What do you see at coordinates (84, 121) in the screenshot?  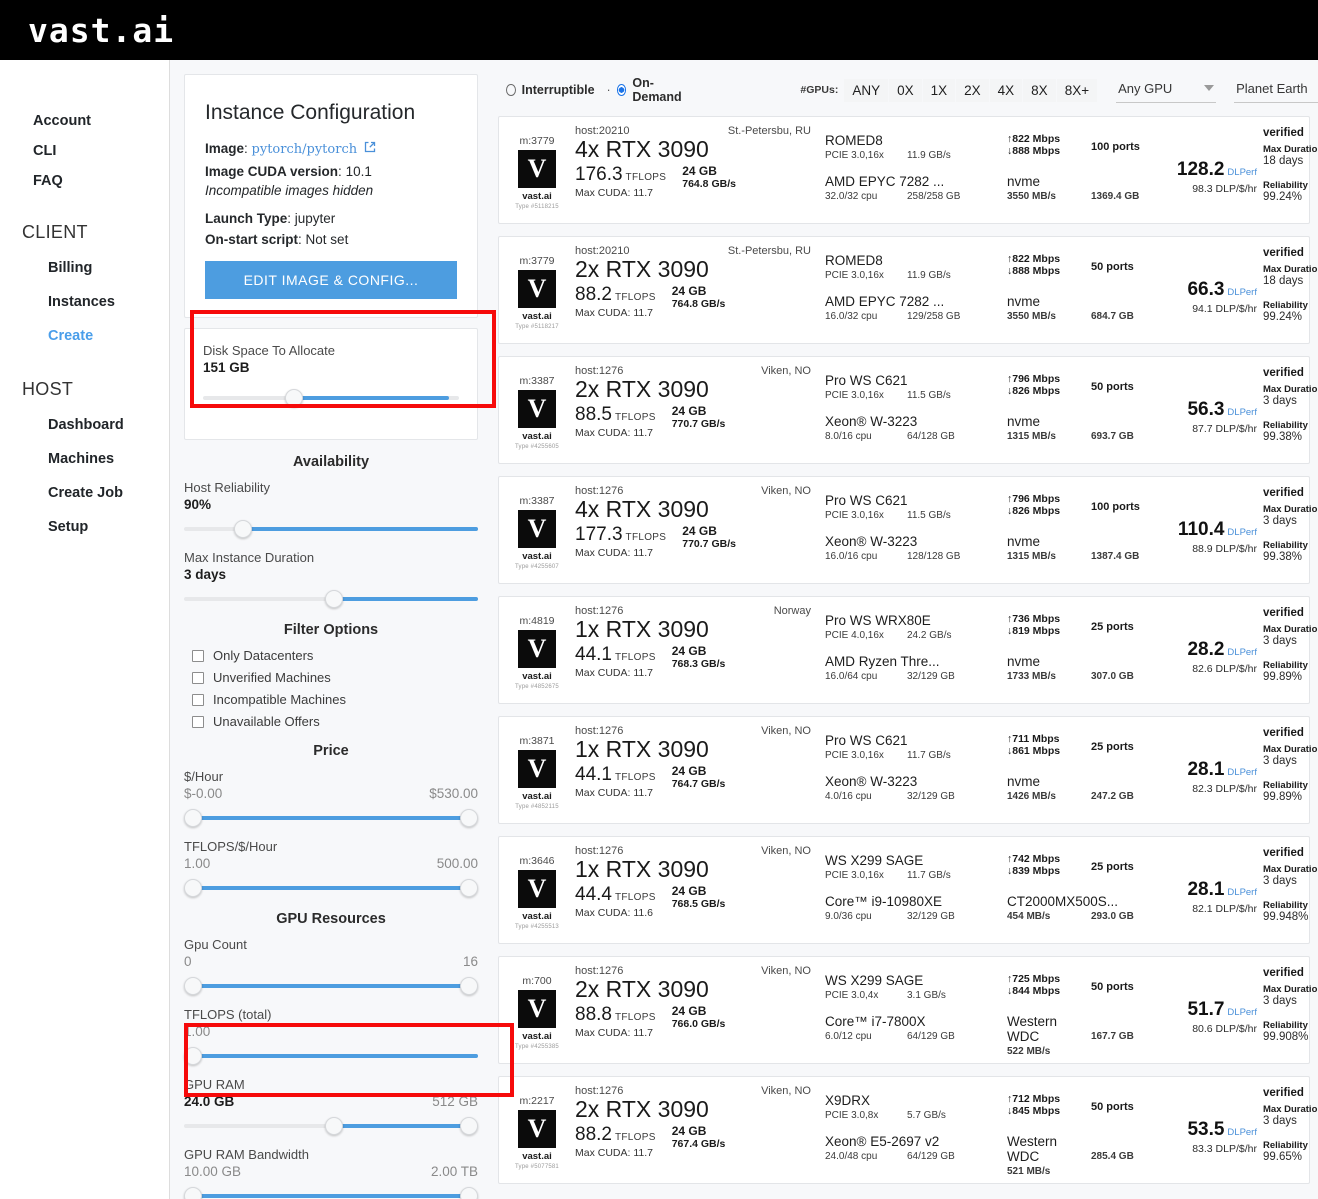 I see `sidebar-item-account: Account` at bounding box center [84, 121].